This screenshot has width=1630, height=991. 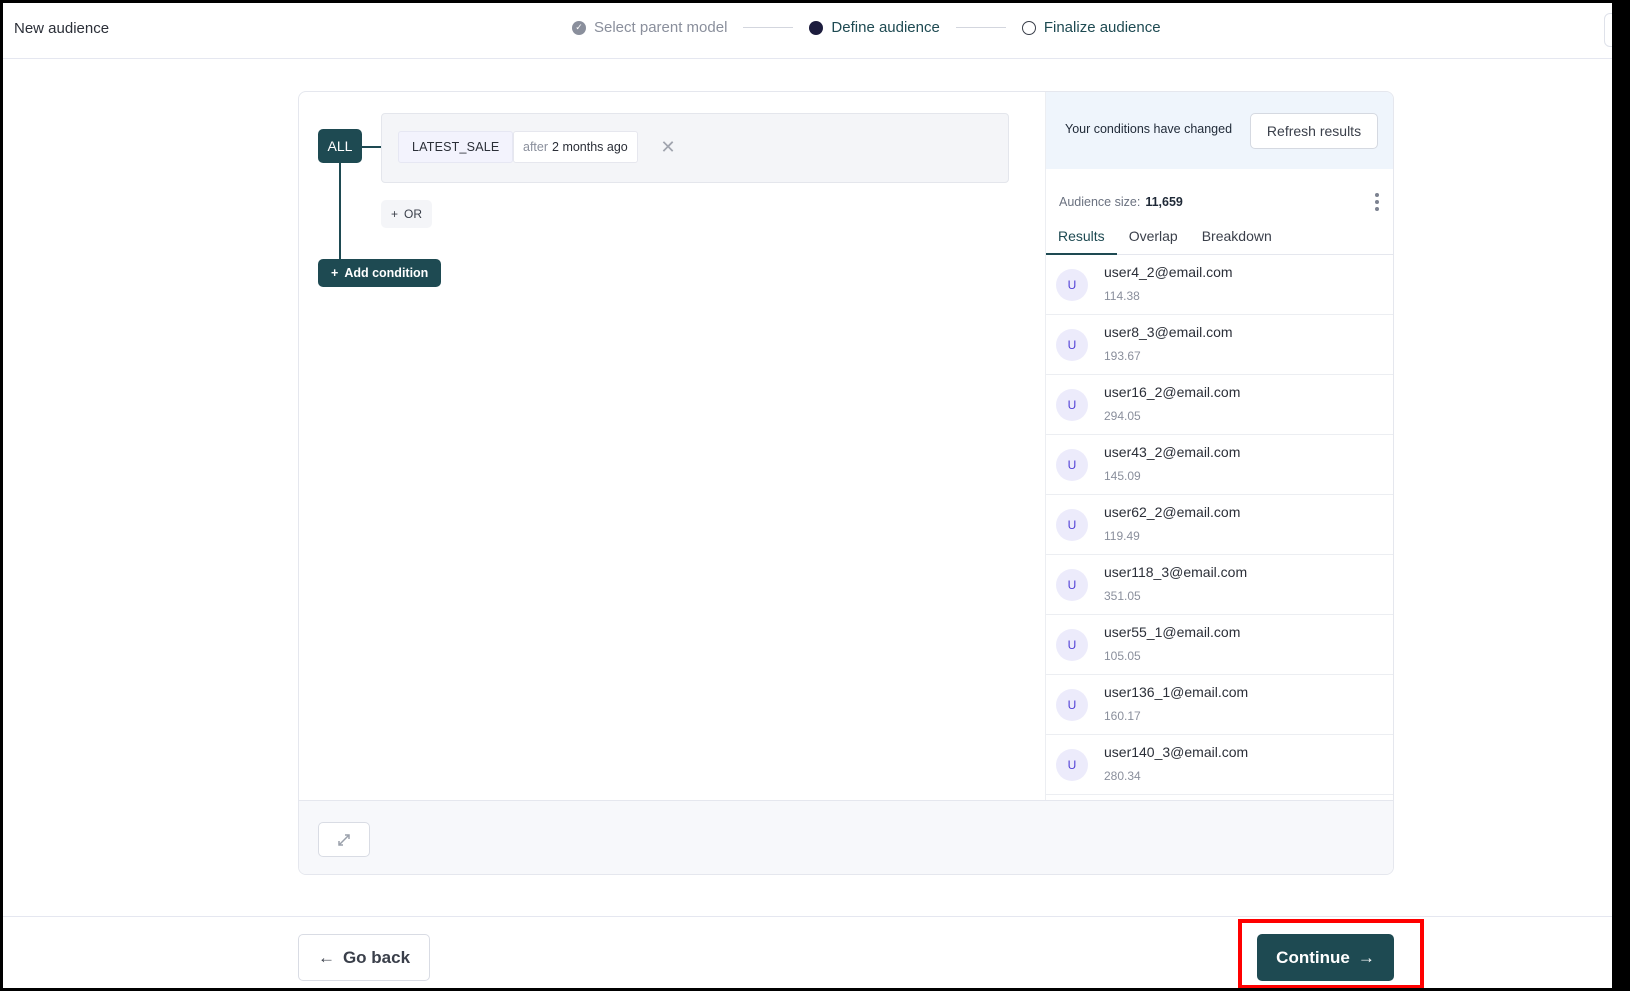 What do you see at coordinates (62, 28) in the screenshot?
I see `page-title: New audience` at bounding box center [62, 28].